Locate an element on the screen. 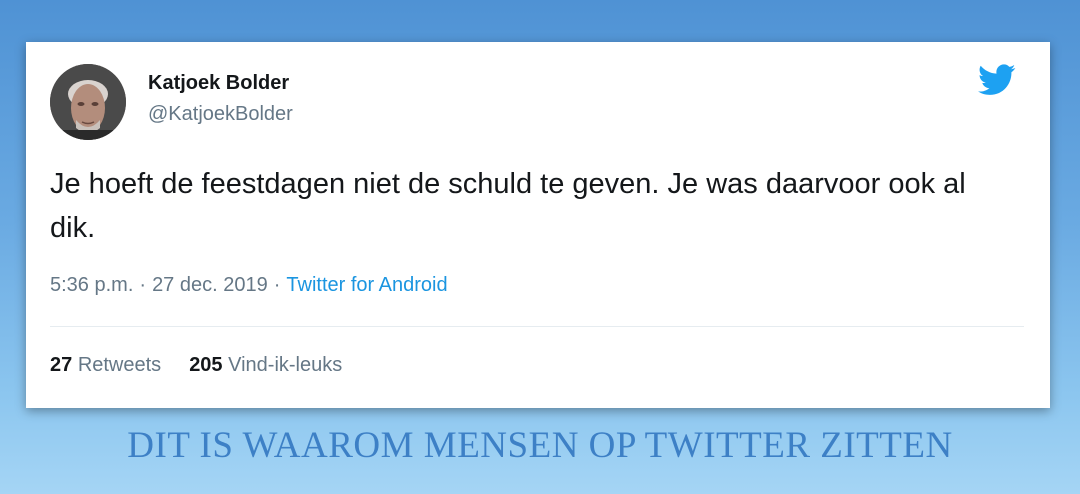  tweet-source-link: Twitter for Android is located at coordinates (366, 285).